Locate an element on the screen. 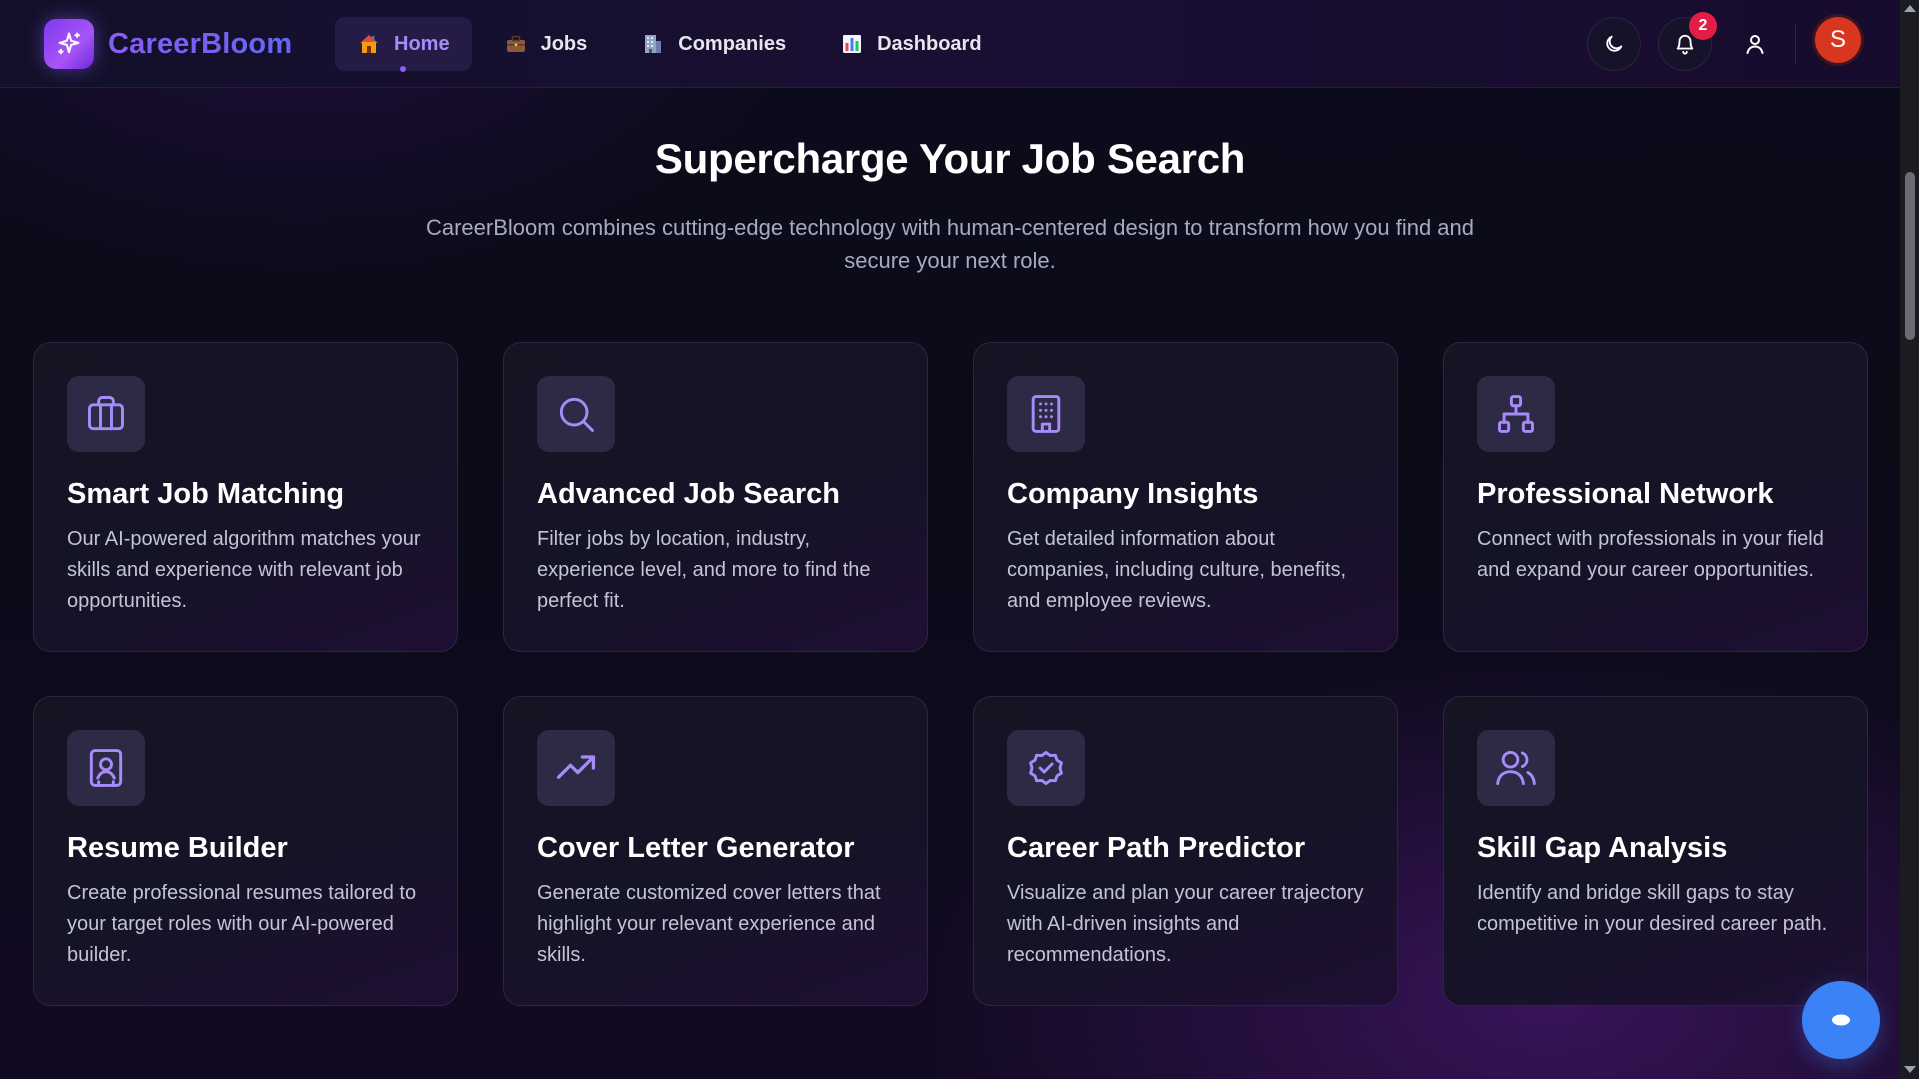 The width and height of the screenshot is (1919, 1079). chat-bubble-icon is located at coordinates (1841, 1020).